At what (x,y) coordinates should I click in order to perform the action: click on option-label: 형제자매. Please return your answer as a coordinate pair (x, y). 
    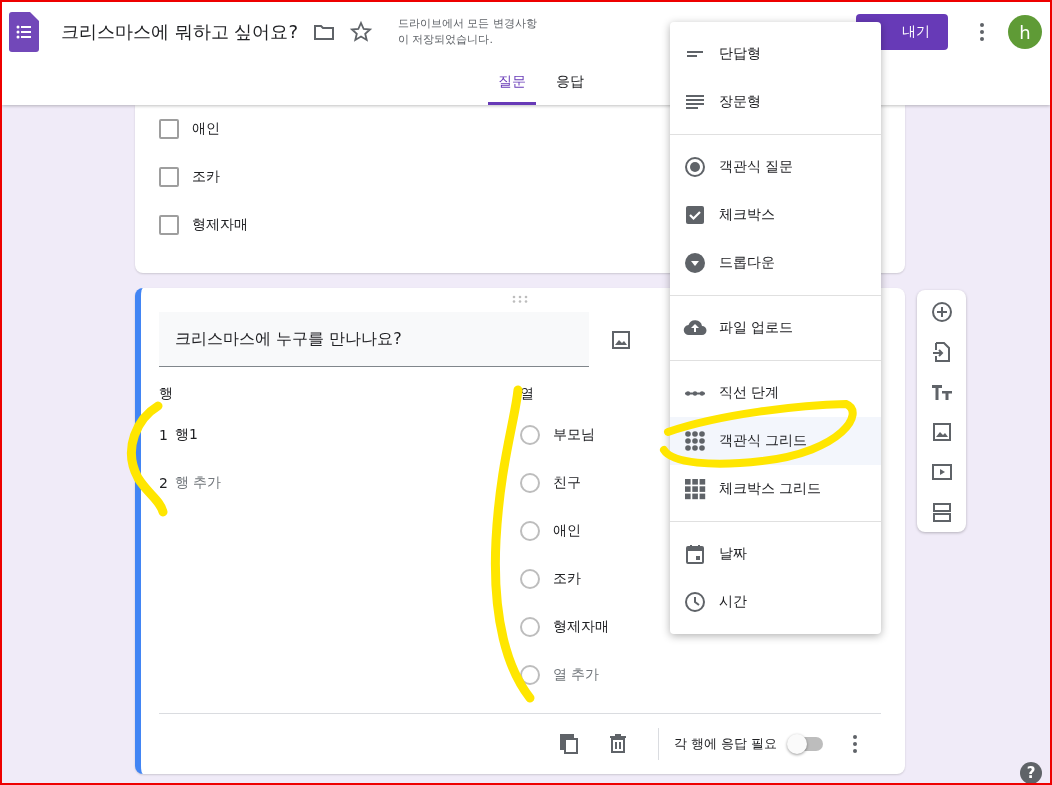
    Looking at the image, I should click on (220, 225).